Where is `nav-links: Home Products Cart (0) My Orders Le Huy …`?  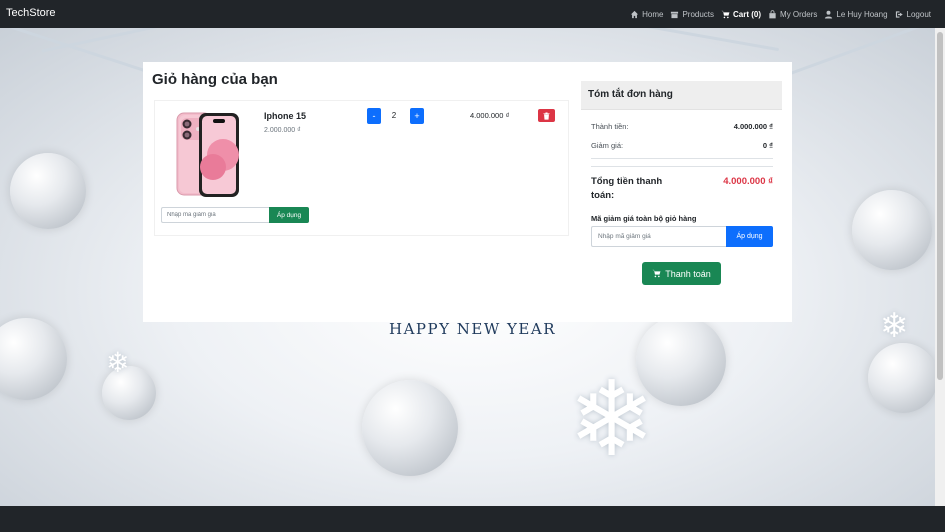 nav-links: Home Products Cart (0) My Orders Le Huy … is located at coordinates (780, 14).